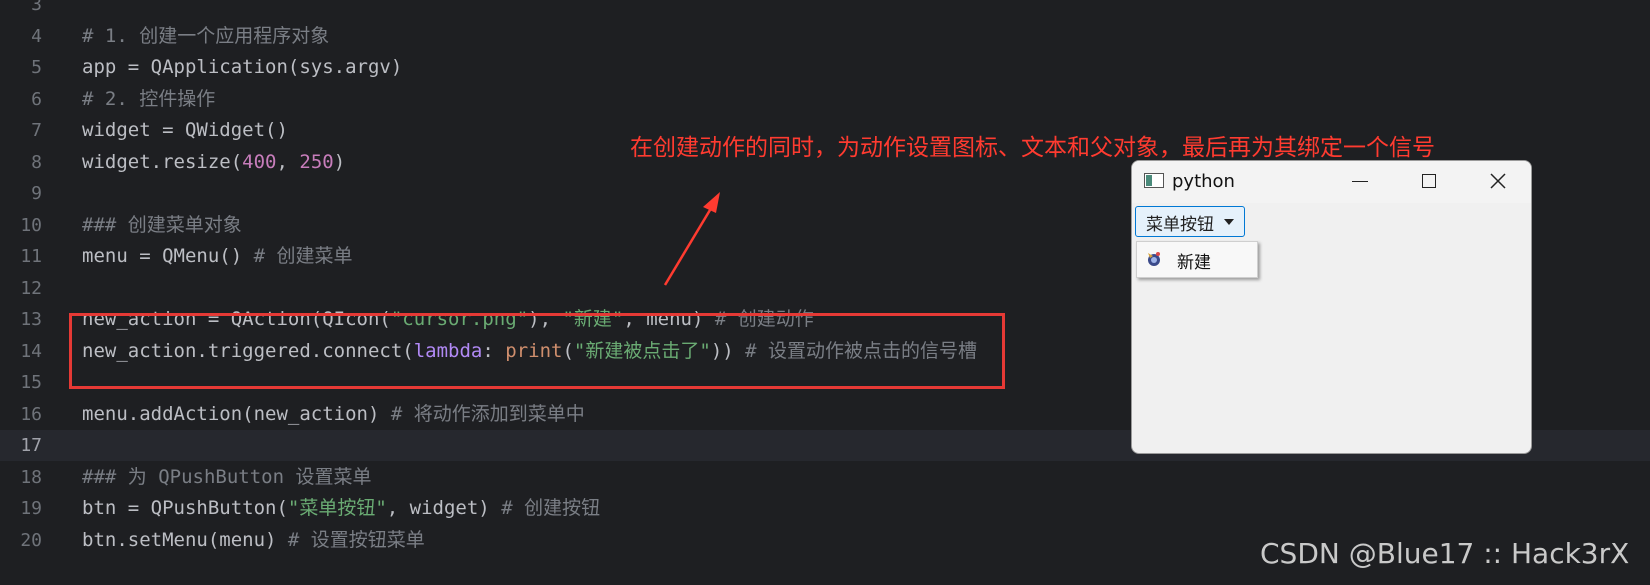 The height and width of the screenshot is (585, 1650). I want to click on popup-menu: 新建, so click(1197, 259).